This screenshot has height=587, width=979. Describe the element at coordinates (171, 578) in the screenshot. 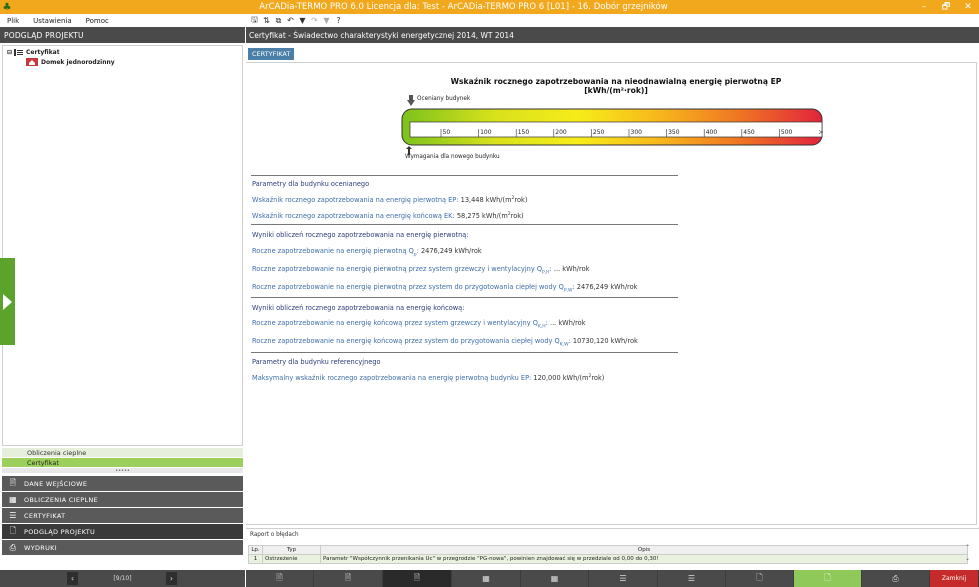

I see `next-page-button: ›` at that location.